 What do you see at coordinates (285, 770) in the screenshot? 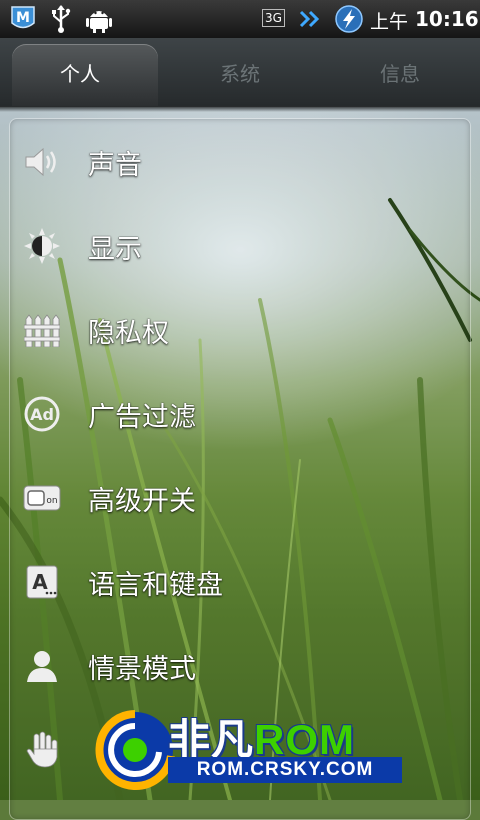
I see `watermark-url: ROM.CRSKY.COM` at bounding box center [285, 770].